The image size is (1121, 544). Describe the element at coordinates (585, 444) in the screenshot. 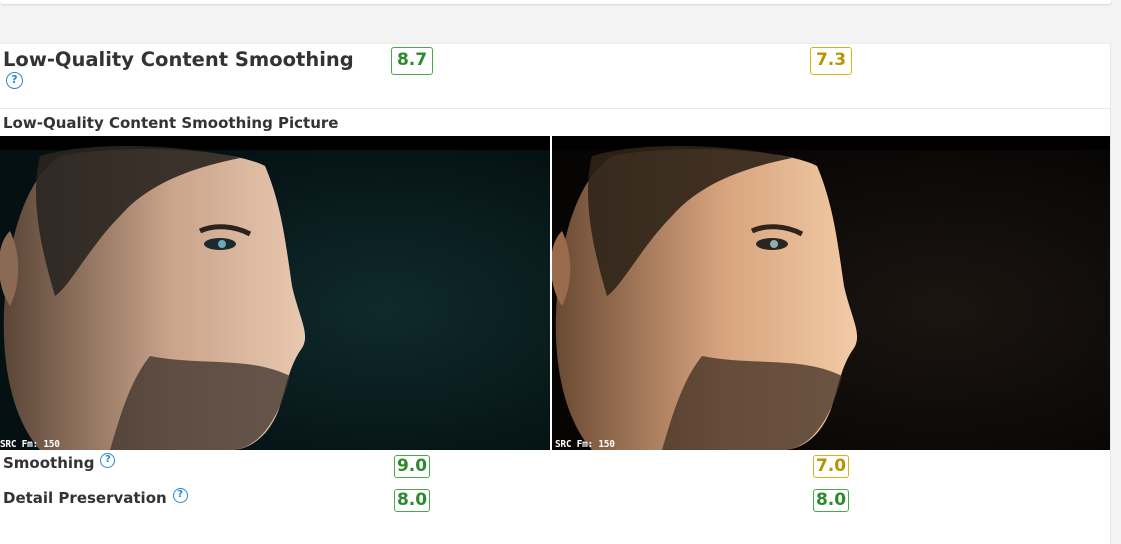

I see `image-caption-right: SRC Fm: 150` at that location.